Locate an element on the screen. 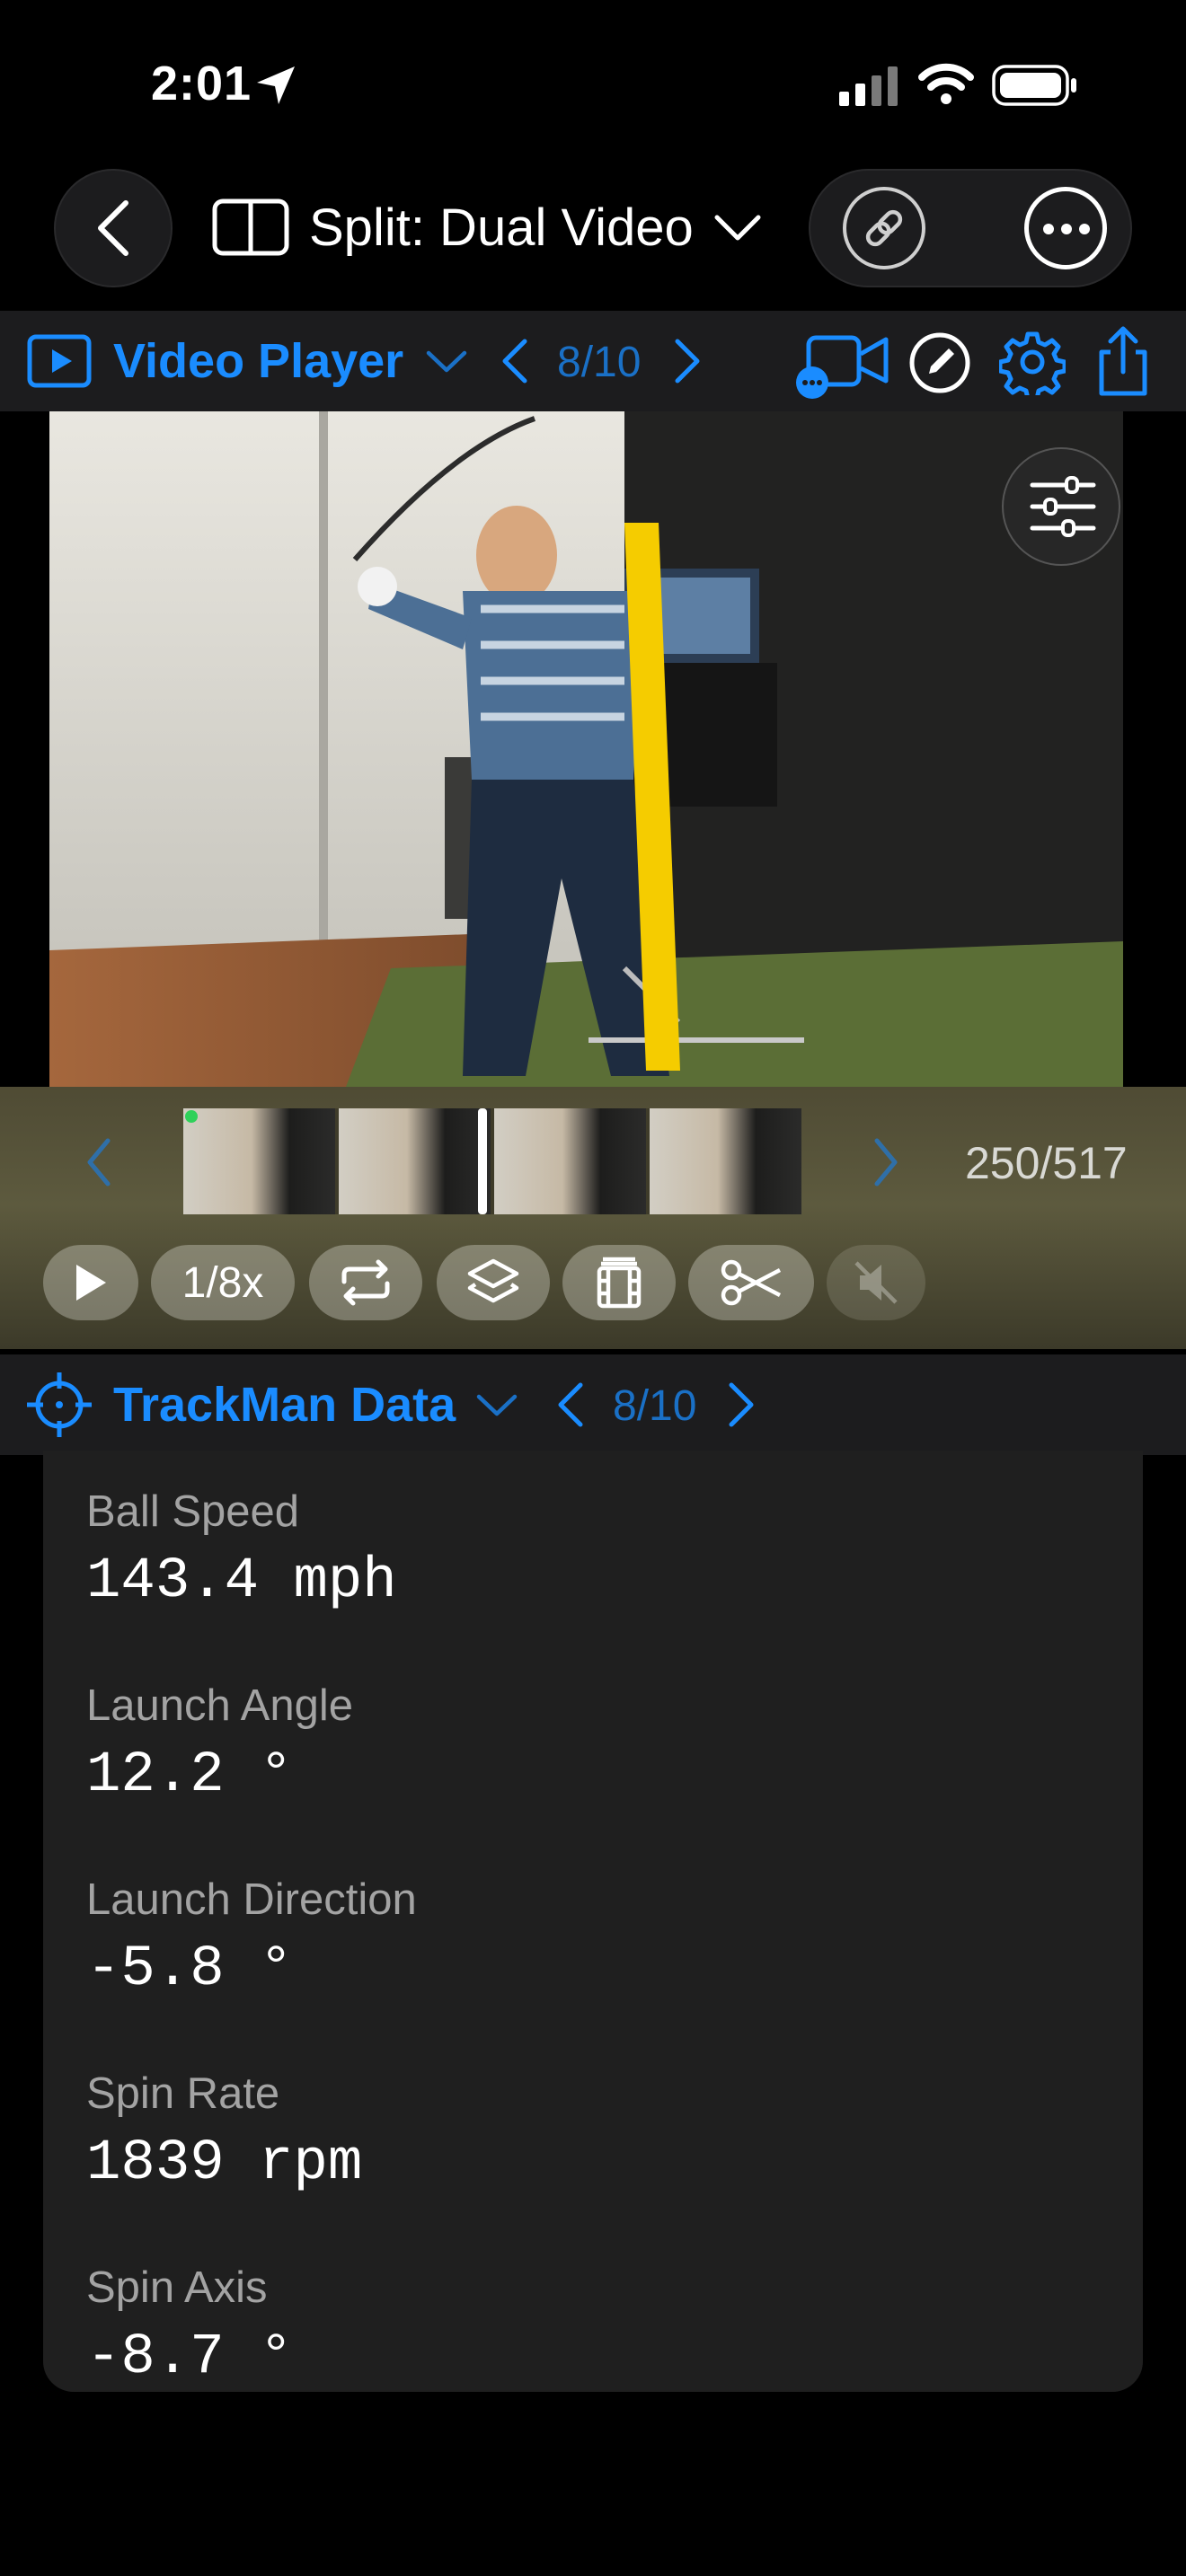  video-player-header: Video Player 8/10 is located at coordinates (593, 361).